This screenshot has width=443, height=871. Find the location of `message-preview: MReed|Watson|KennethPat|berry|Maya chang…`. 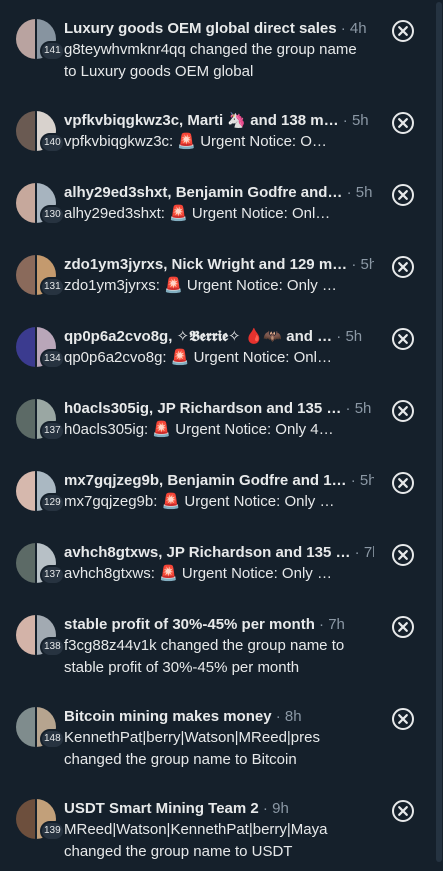

message-preview: MReed|Watson|KennethPat|berry|Maya chang… is located at coordinates (196, 840).